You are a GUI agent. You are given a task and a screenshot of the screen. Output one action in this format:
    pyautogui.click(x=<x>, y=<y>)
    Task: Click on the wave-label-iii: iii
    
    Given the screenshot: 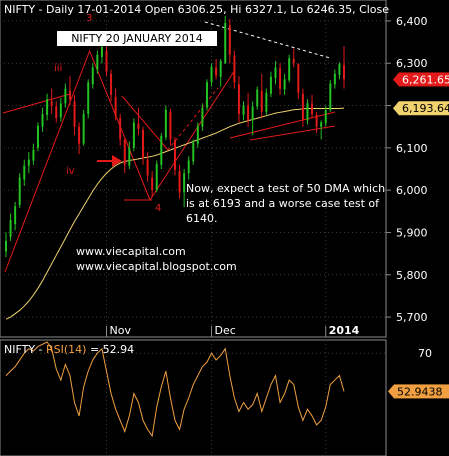 What is the action you would take?
    pyautogui.click(x=58, y=68)
    